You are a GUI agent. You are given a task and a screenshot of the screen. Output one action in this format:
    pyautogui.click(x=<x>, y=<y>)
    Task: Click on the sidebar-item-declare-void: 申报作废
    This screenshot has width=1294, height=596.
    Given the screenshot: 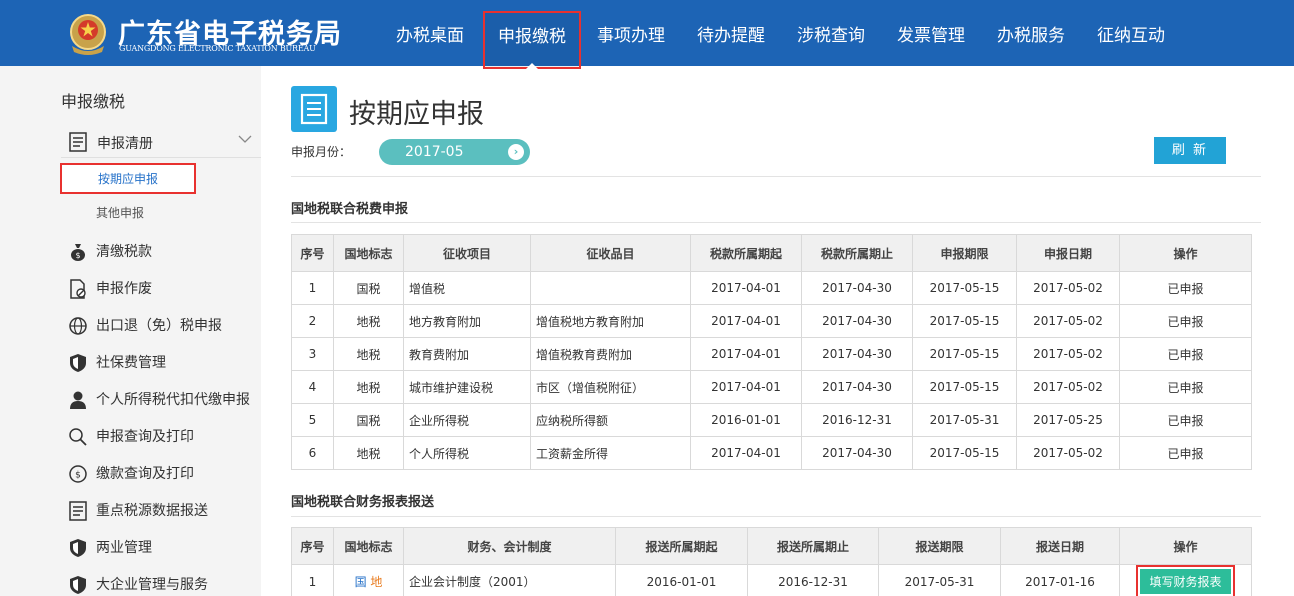 What is the action you would take?
    pyautogui.click(x=110, y=289)
    